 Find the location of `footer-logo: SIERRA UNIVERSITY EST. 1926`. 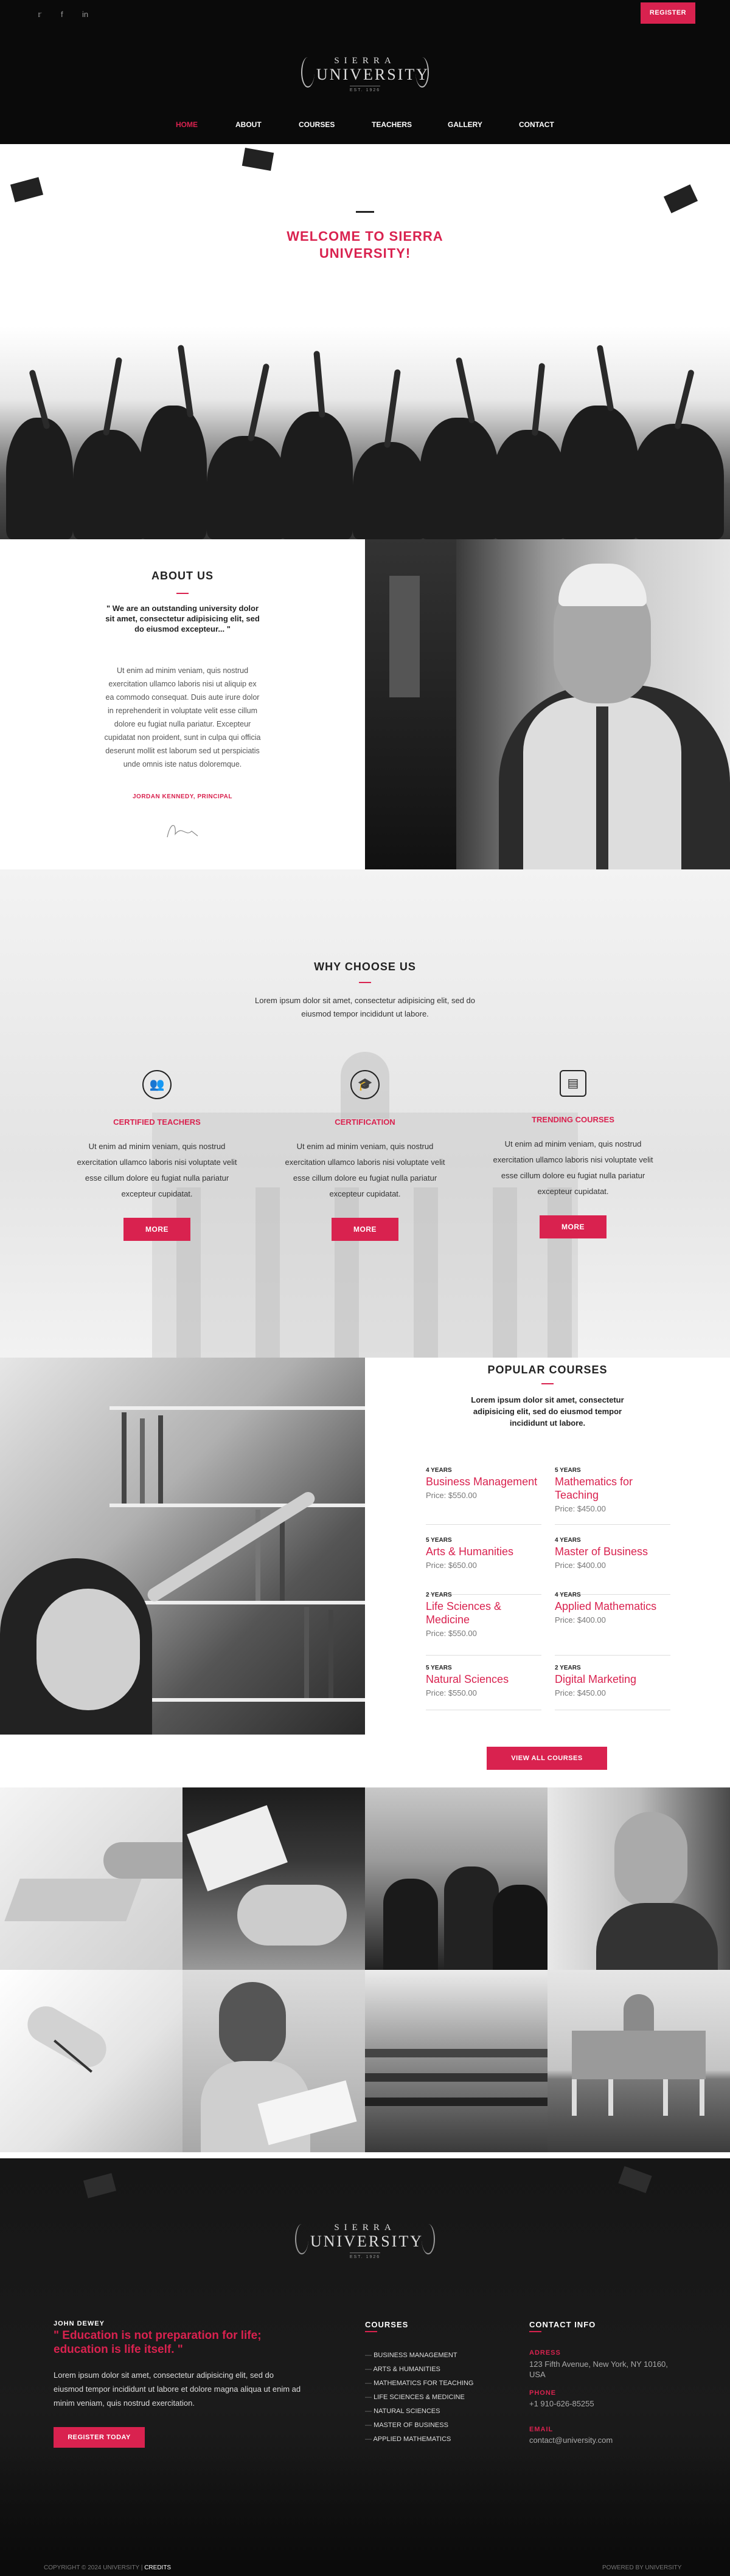

footer-logo: SIERRA UNIVERSITY EST. 1926 is located at coordinates (366, 2242).